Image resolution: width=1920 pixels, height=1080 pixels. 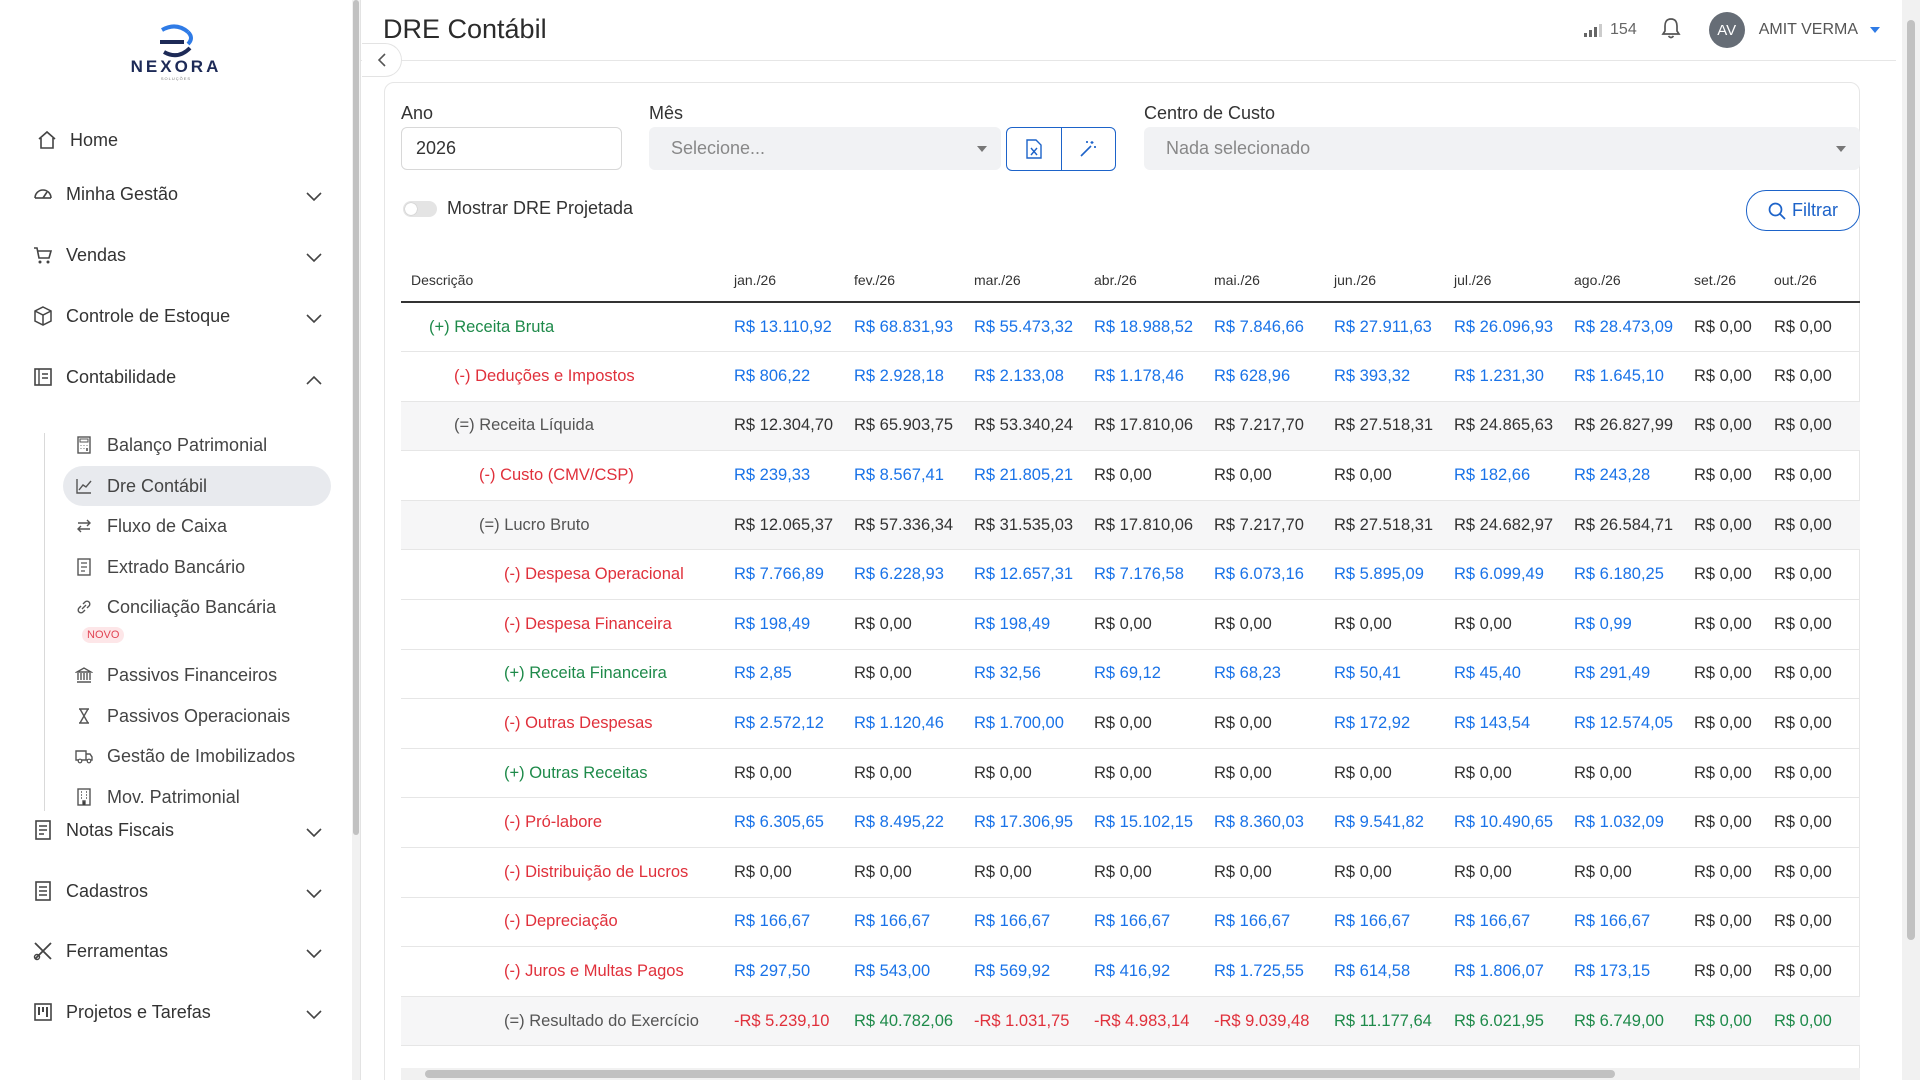 What do you see at coordinates (904, 823) in the screenshot?
I see `table-cell: R$ 8.495,22` at bounding box center [904, 823].